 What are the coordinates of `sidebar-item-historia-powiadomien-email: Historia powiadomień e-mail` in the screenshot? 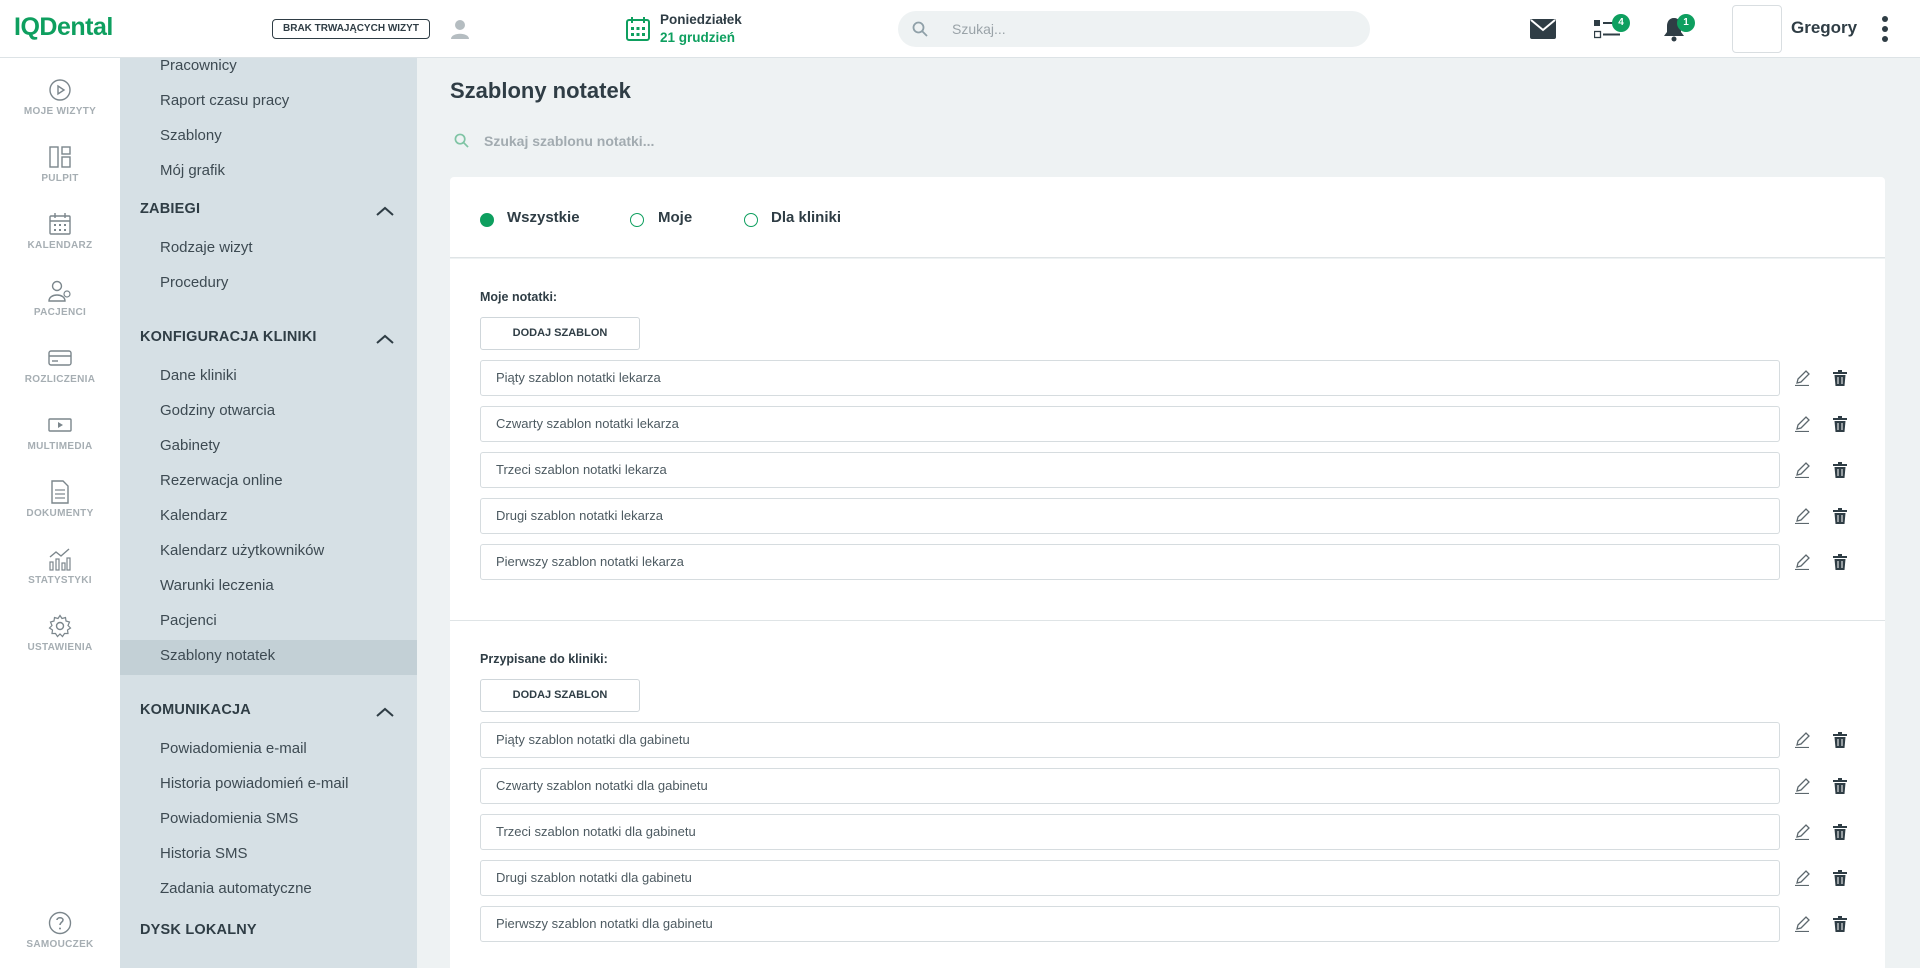 It's located at (254, 783).